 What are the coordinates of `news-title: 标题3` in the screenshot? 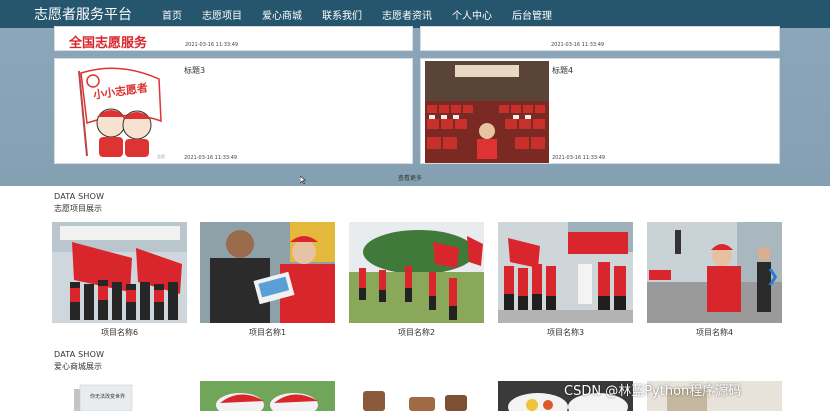 It's located at (194, 70).